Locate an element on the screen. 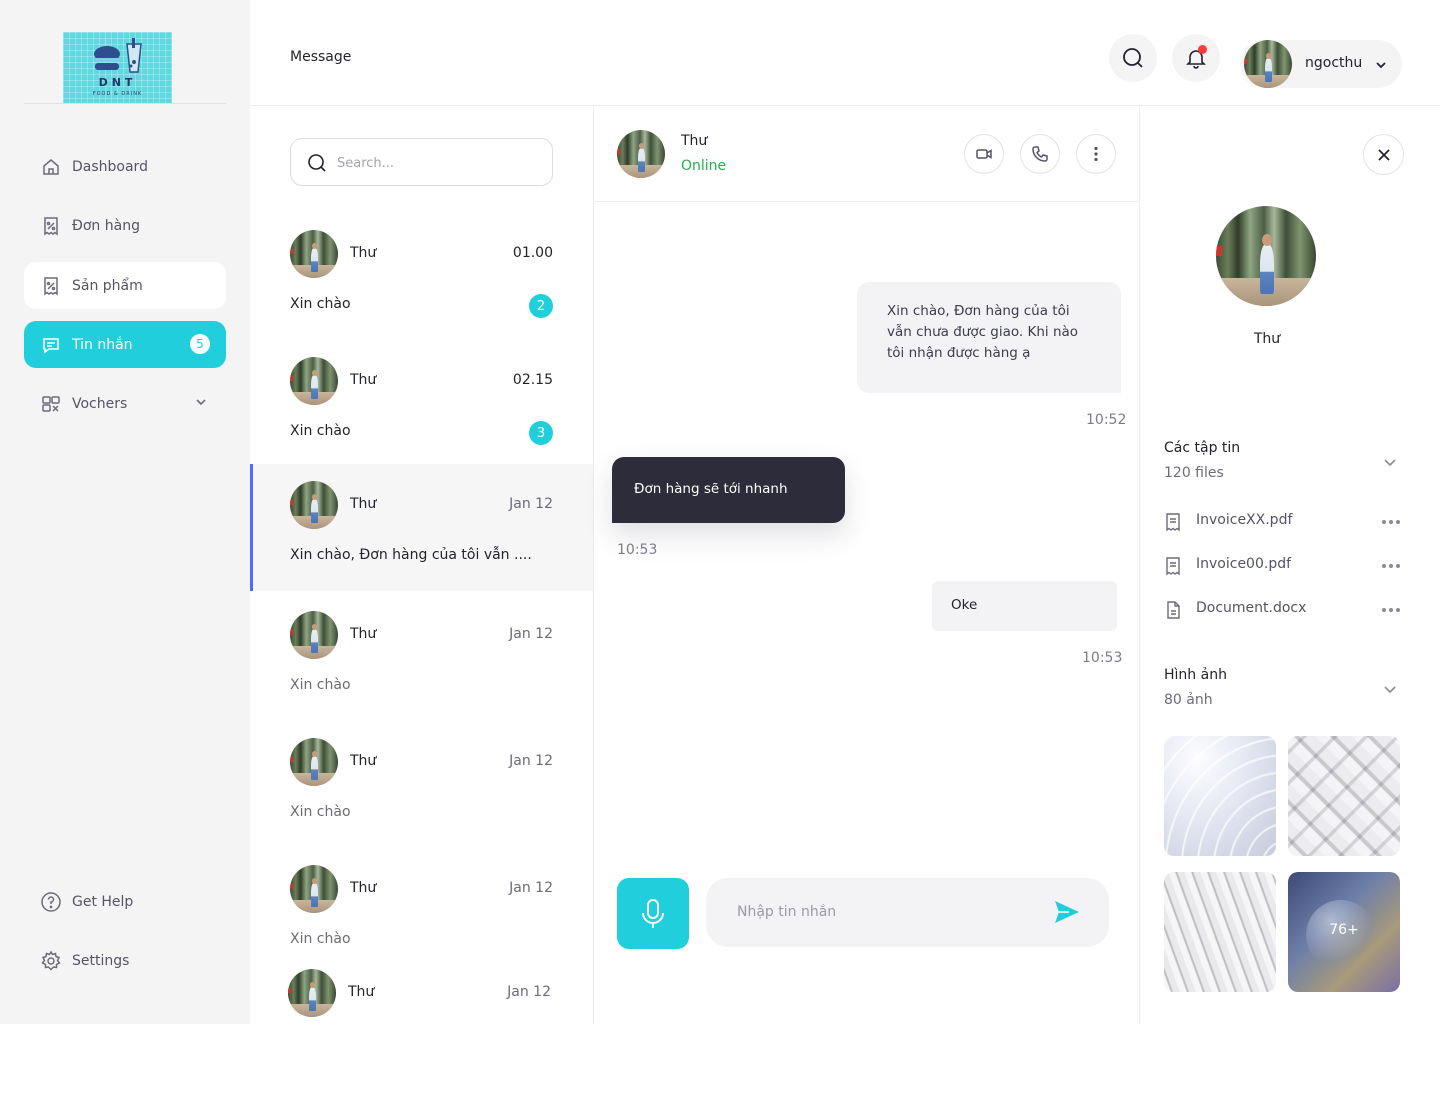  help-icon is located at coordinates (51, 902).